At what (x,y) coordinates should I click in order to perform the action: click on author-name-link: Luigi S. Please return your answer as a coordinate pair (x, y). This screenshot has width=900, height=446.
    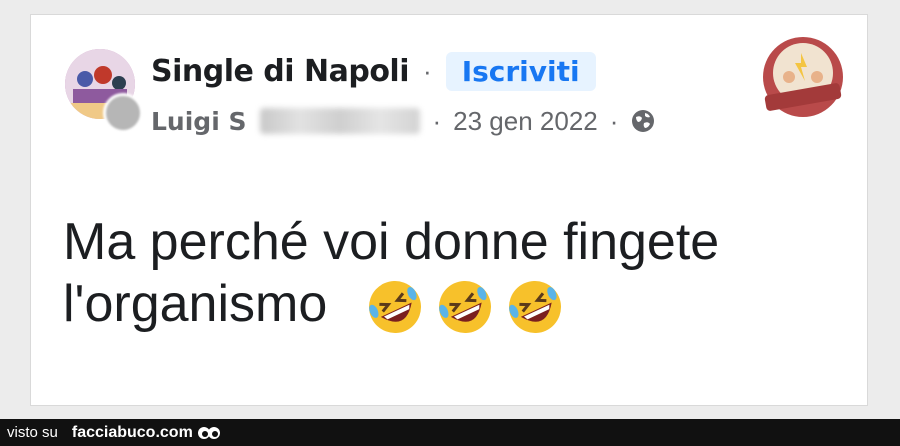
    Looking at the image, I should click on (198, 121).